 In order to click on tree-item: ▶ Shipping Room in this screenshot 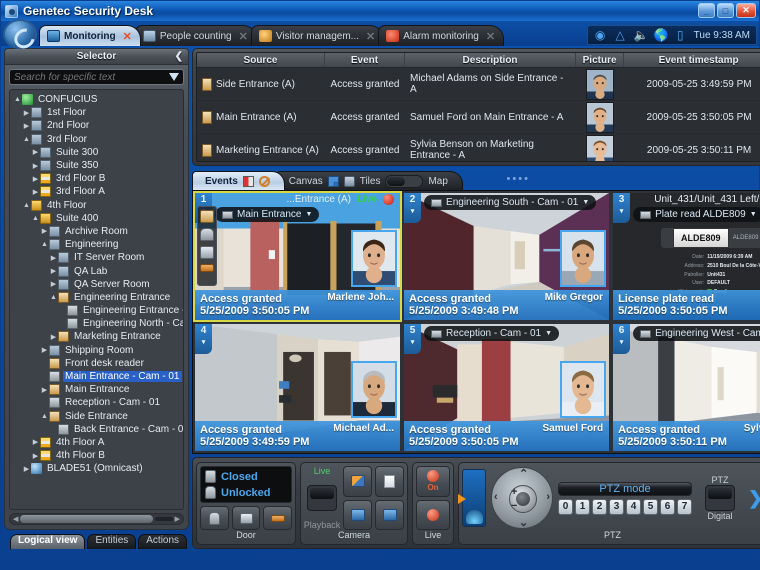, I will do `click(96, 350)`.